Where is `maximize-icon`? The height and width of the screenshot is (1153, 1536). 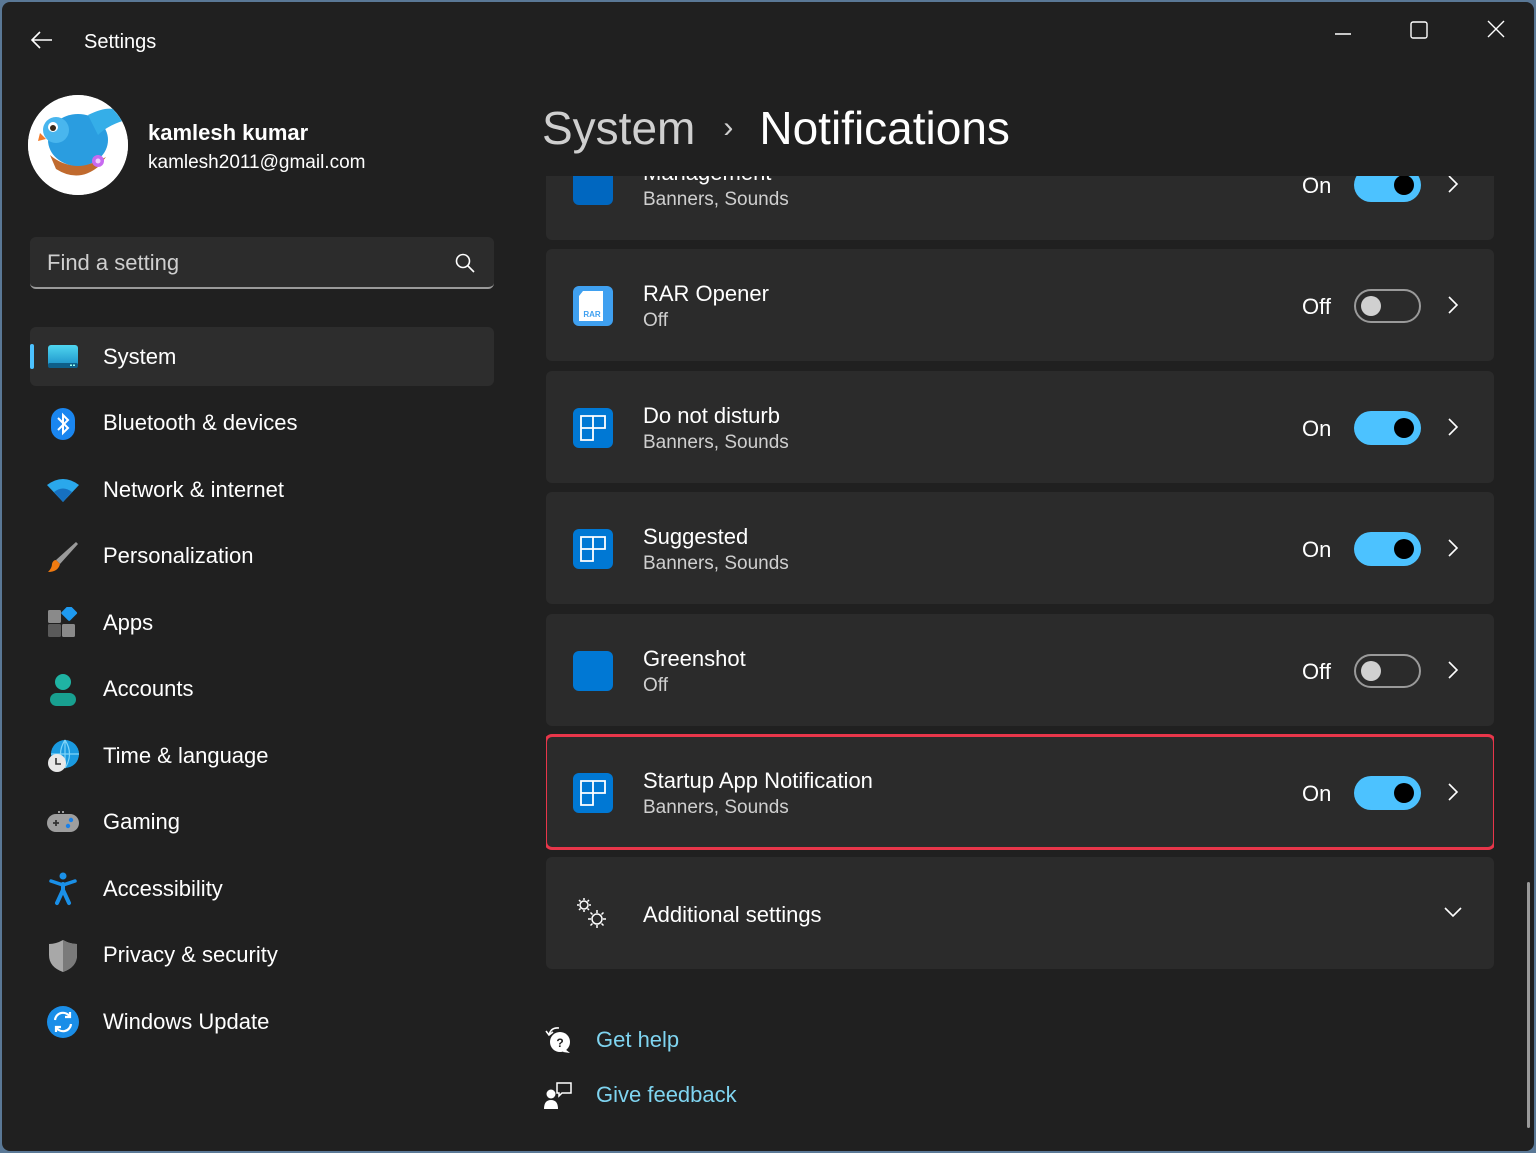 maximize-icon is located at coordinates (1419, 30).